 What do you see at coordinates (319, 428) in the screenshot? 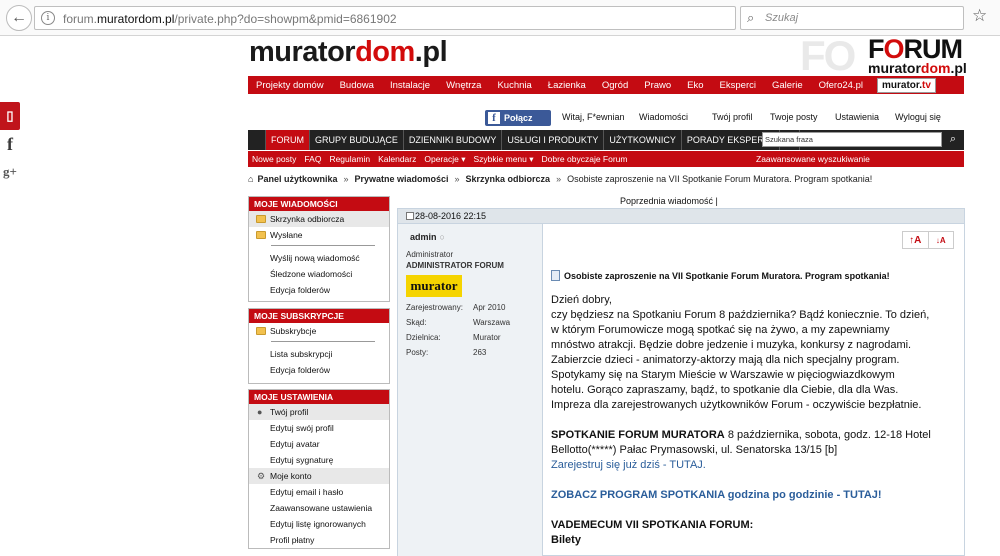
I see `link-edytuj-profil: Edytuj swój profil` at bounding box center [319, 428].